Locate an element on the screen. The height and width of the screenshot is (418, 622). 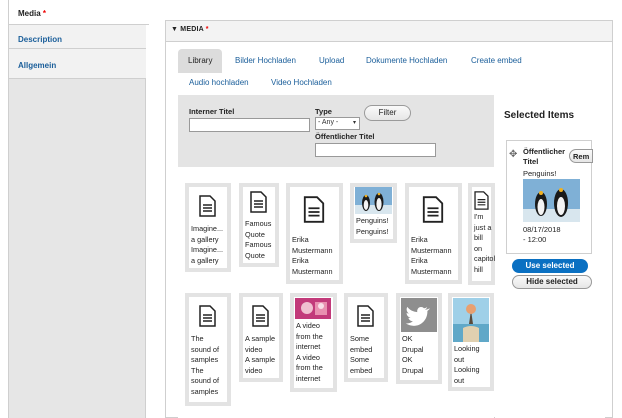
media-card: Penguins! Penguins! is located at coordinates (373, 213).